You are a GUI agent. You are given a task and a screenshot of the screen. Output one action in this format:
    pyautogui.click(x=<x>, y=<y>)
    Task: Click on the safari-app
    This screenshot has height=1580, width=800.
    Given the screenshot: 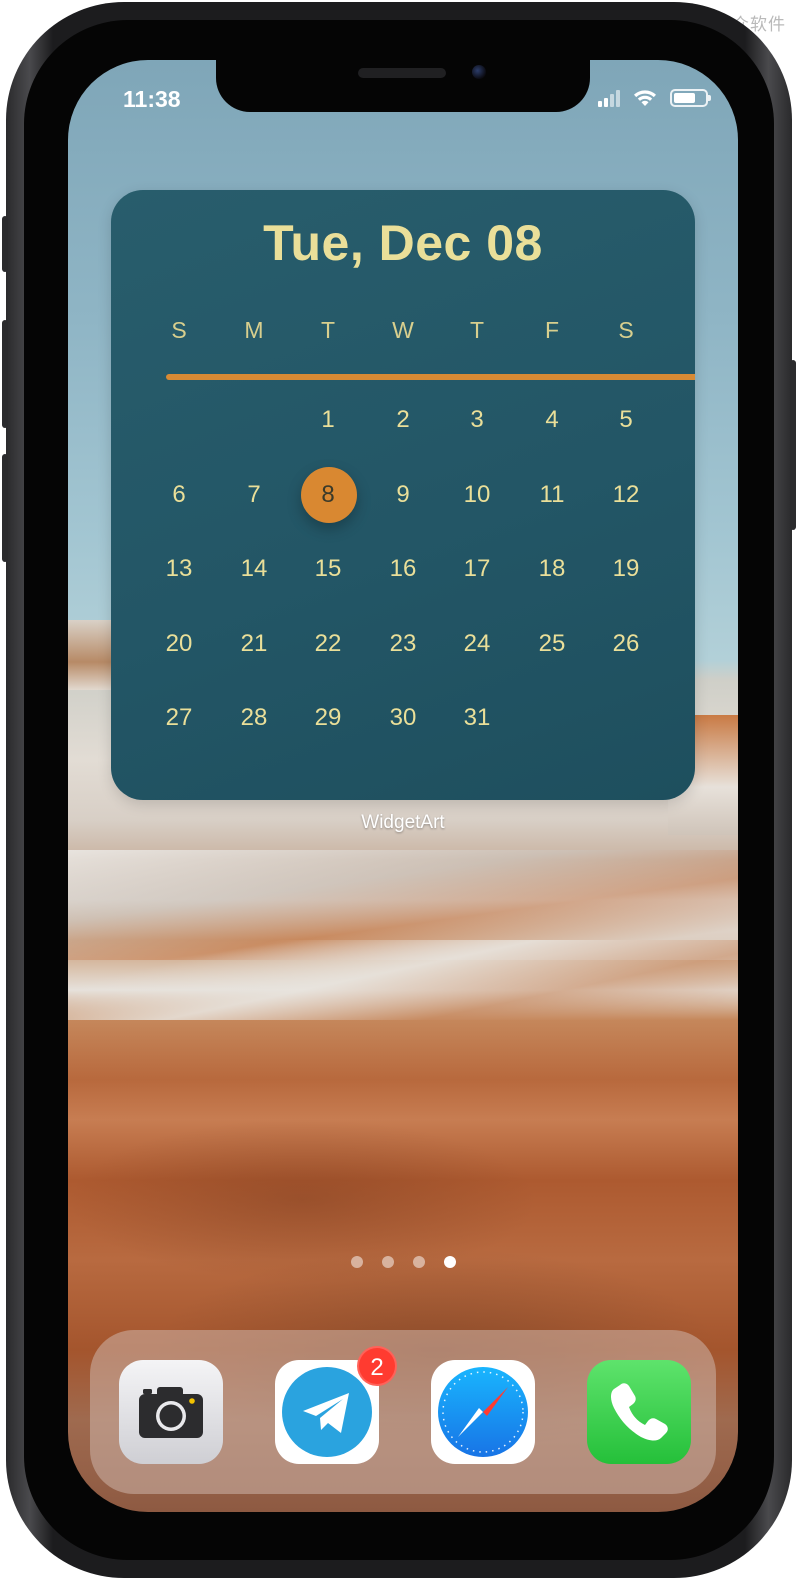 What is the action you would take?
    pyautogui.click(x=483, y=1412)
    